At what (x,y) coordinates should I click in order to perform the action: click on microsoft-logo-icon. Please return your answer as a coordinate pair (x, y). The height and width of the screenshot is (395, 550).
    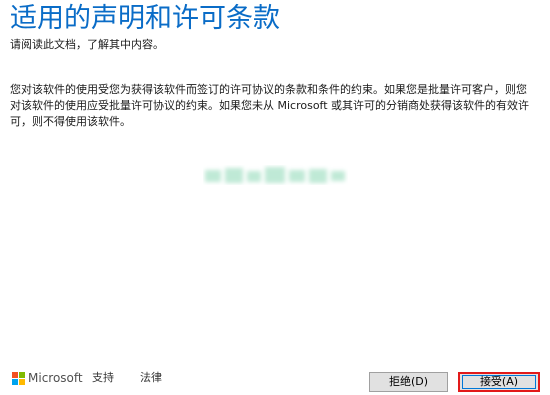
    Looking at the image, I should click on (18, 378).